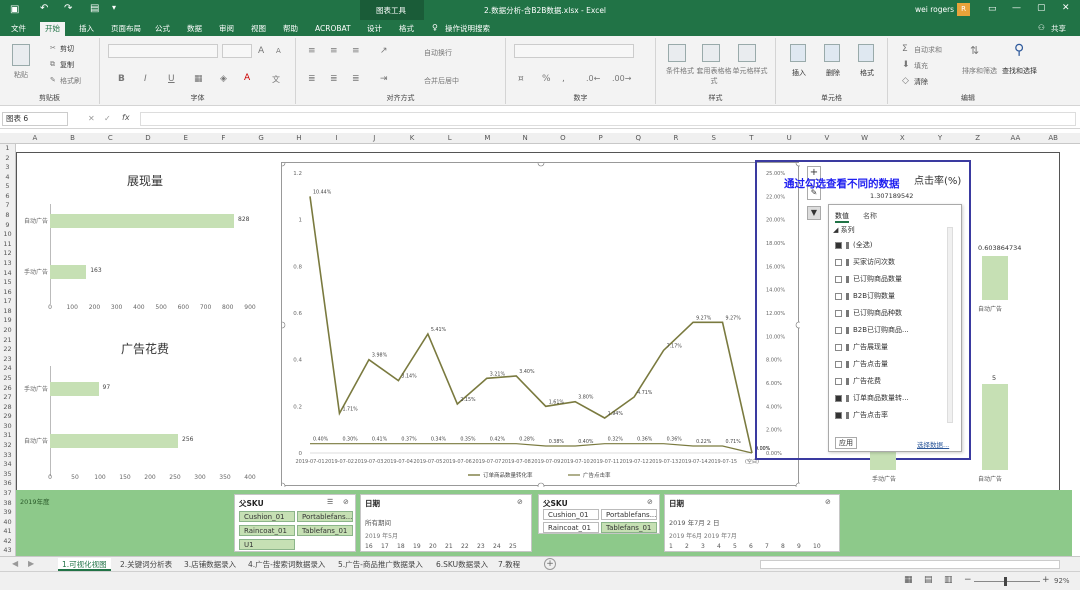  I want to click on conditional-format-icon, so click(677, 53).